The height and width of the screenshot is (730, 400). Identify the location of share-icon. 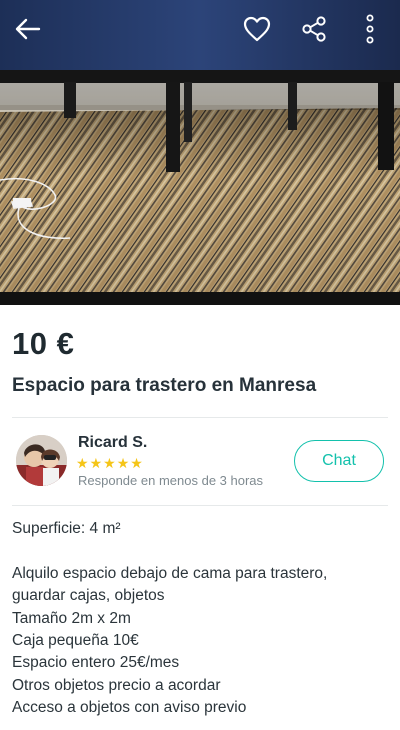
(314, 29).